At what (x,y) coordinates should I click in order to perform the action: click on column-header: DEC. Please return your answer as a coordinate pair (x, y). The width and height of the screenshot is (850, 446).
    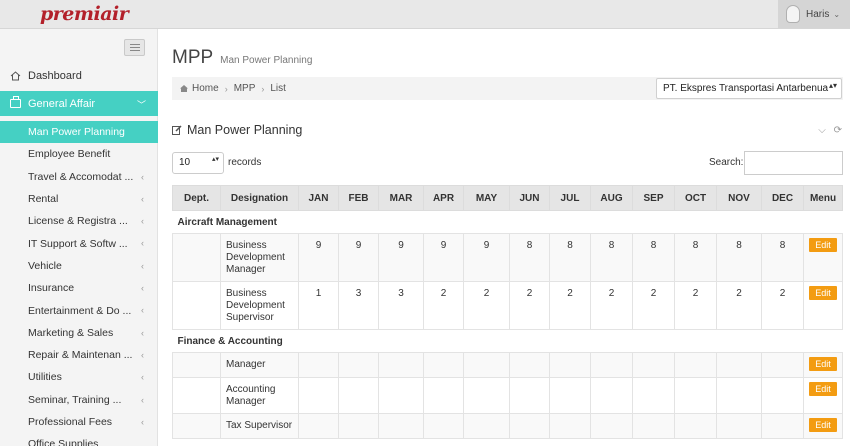
    Looking at the image, I should click on (782, 198).